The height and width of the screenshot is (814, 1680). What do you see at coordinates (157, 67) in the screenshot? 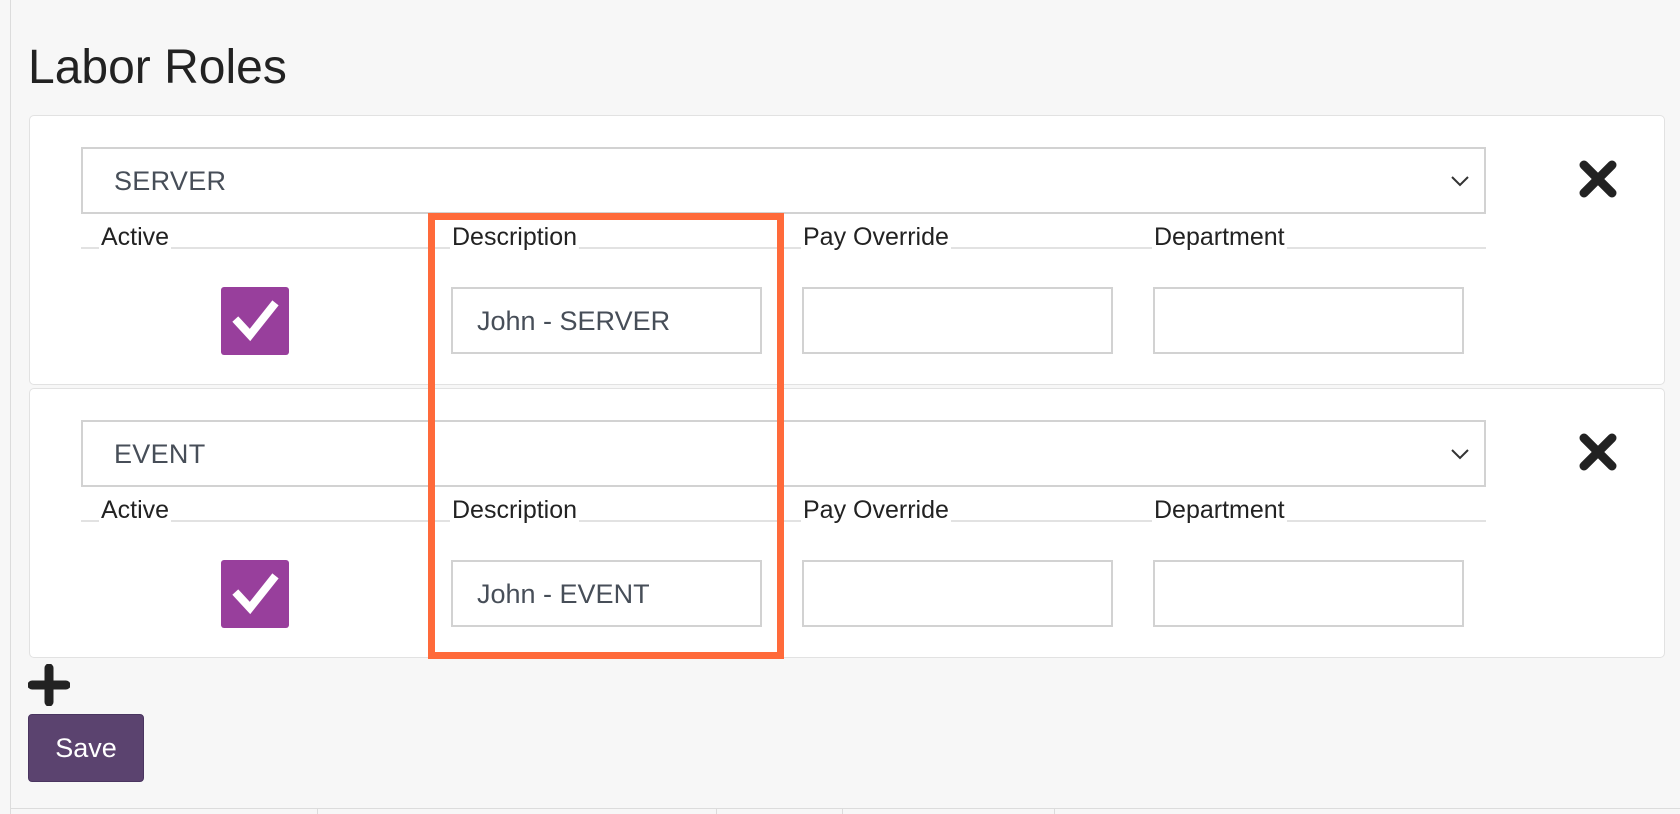
I see `page-title: Labor Roles` at bounding box center [157, 67].